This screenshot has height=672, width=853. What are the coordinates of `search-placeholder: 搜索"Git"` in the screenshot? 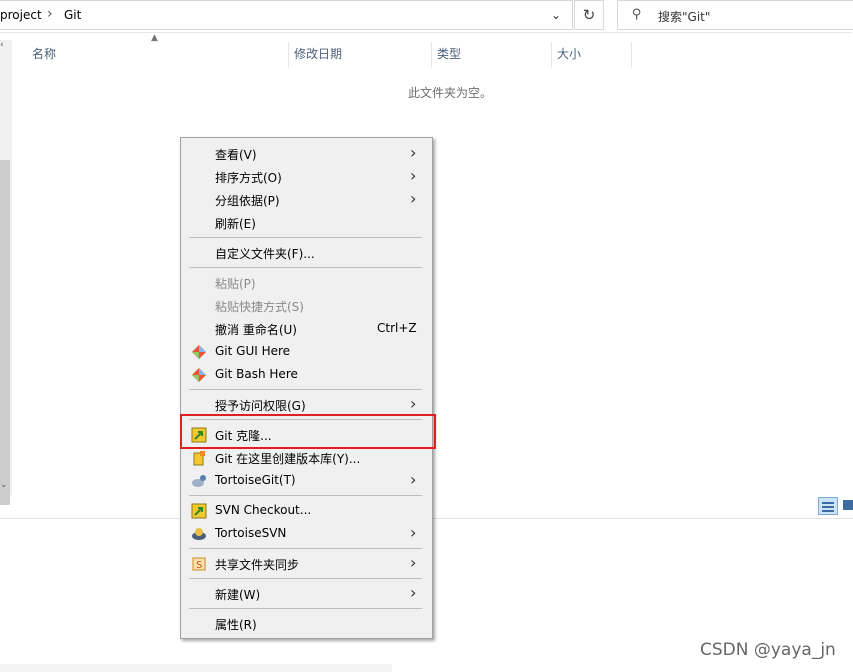 It's located at (684, 17).